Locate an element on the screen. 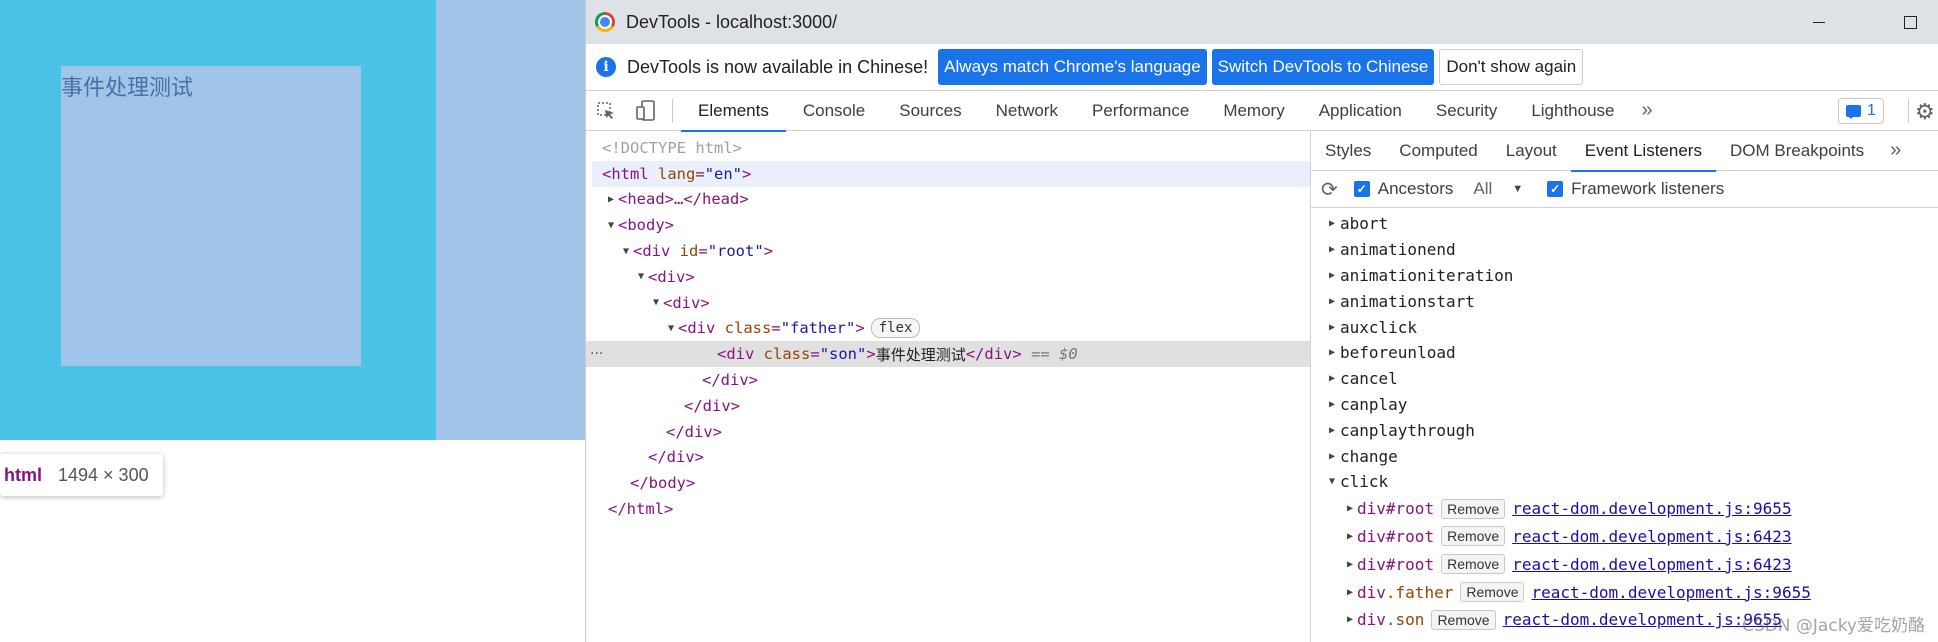 This screenshot has height=642, width=1938. tab-elements: Elements is located at coordinates (733, 111).